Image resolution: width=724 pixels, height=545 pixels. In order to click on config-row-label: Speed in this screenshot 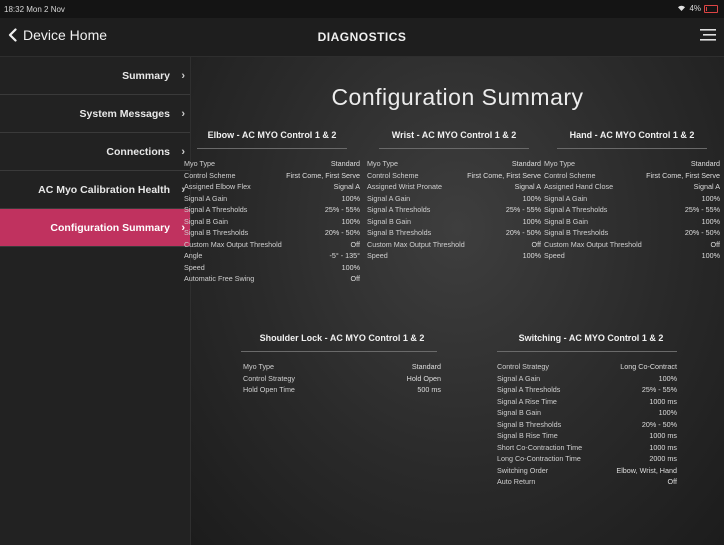, I will do `click(194, 267)`.